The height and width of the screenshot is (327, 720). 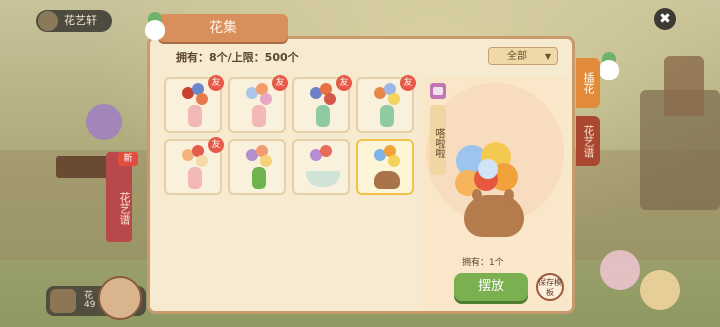 What do you see at coordinates (494, 213) in the screenshot?
I see `bunny-pot` at bounding box center [494, 213].